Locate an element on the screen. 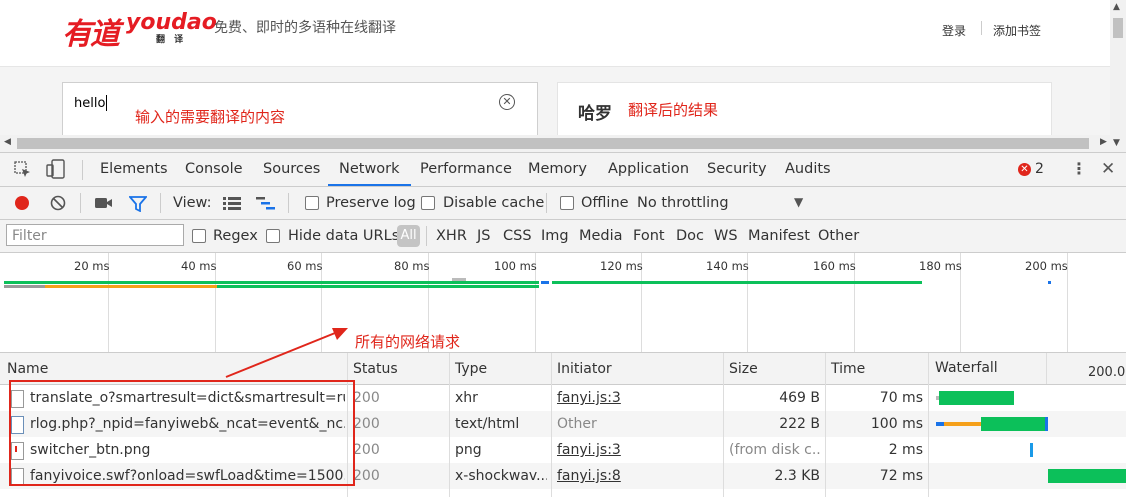  annotation-arrow is located at coordinates (286, 353).